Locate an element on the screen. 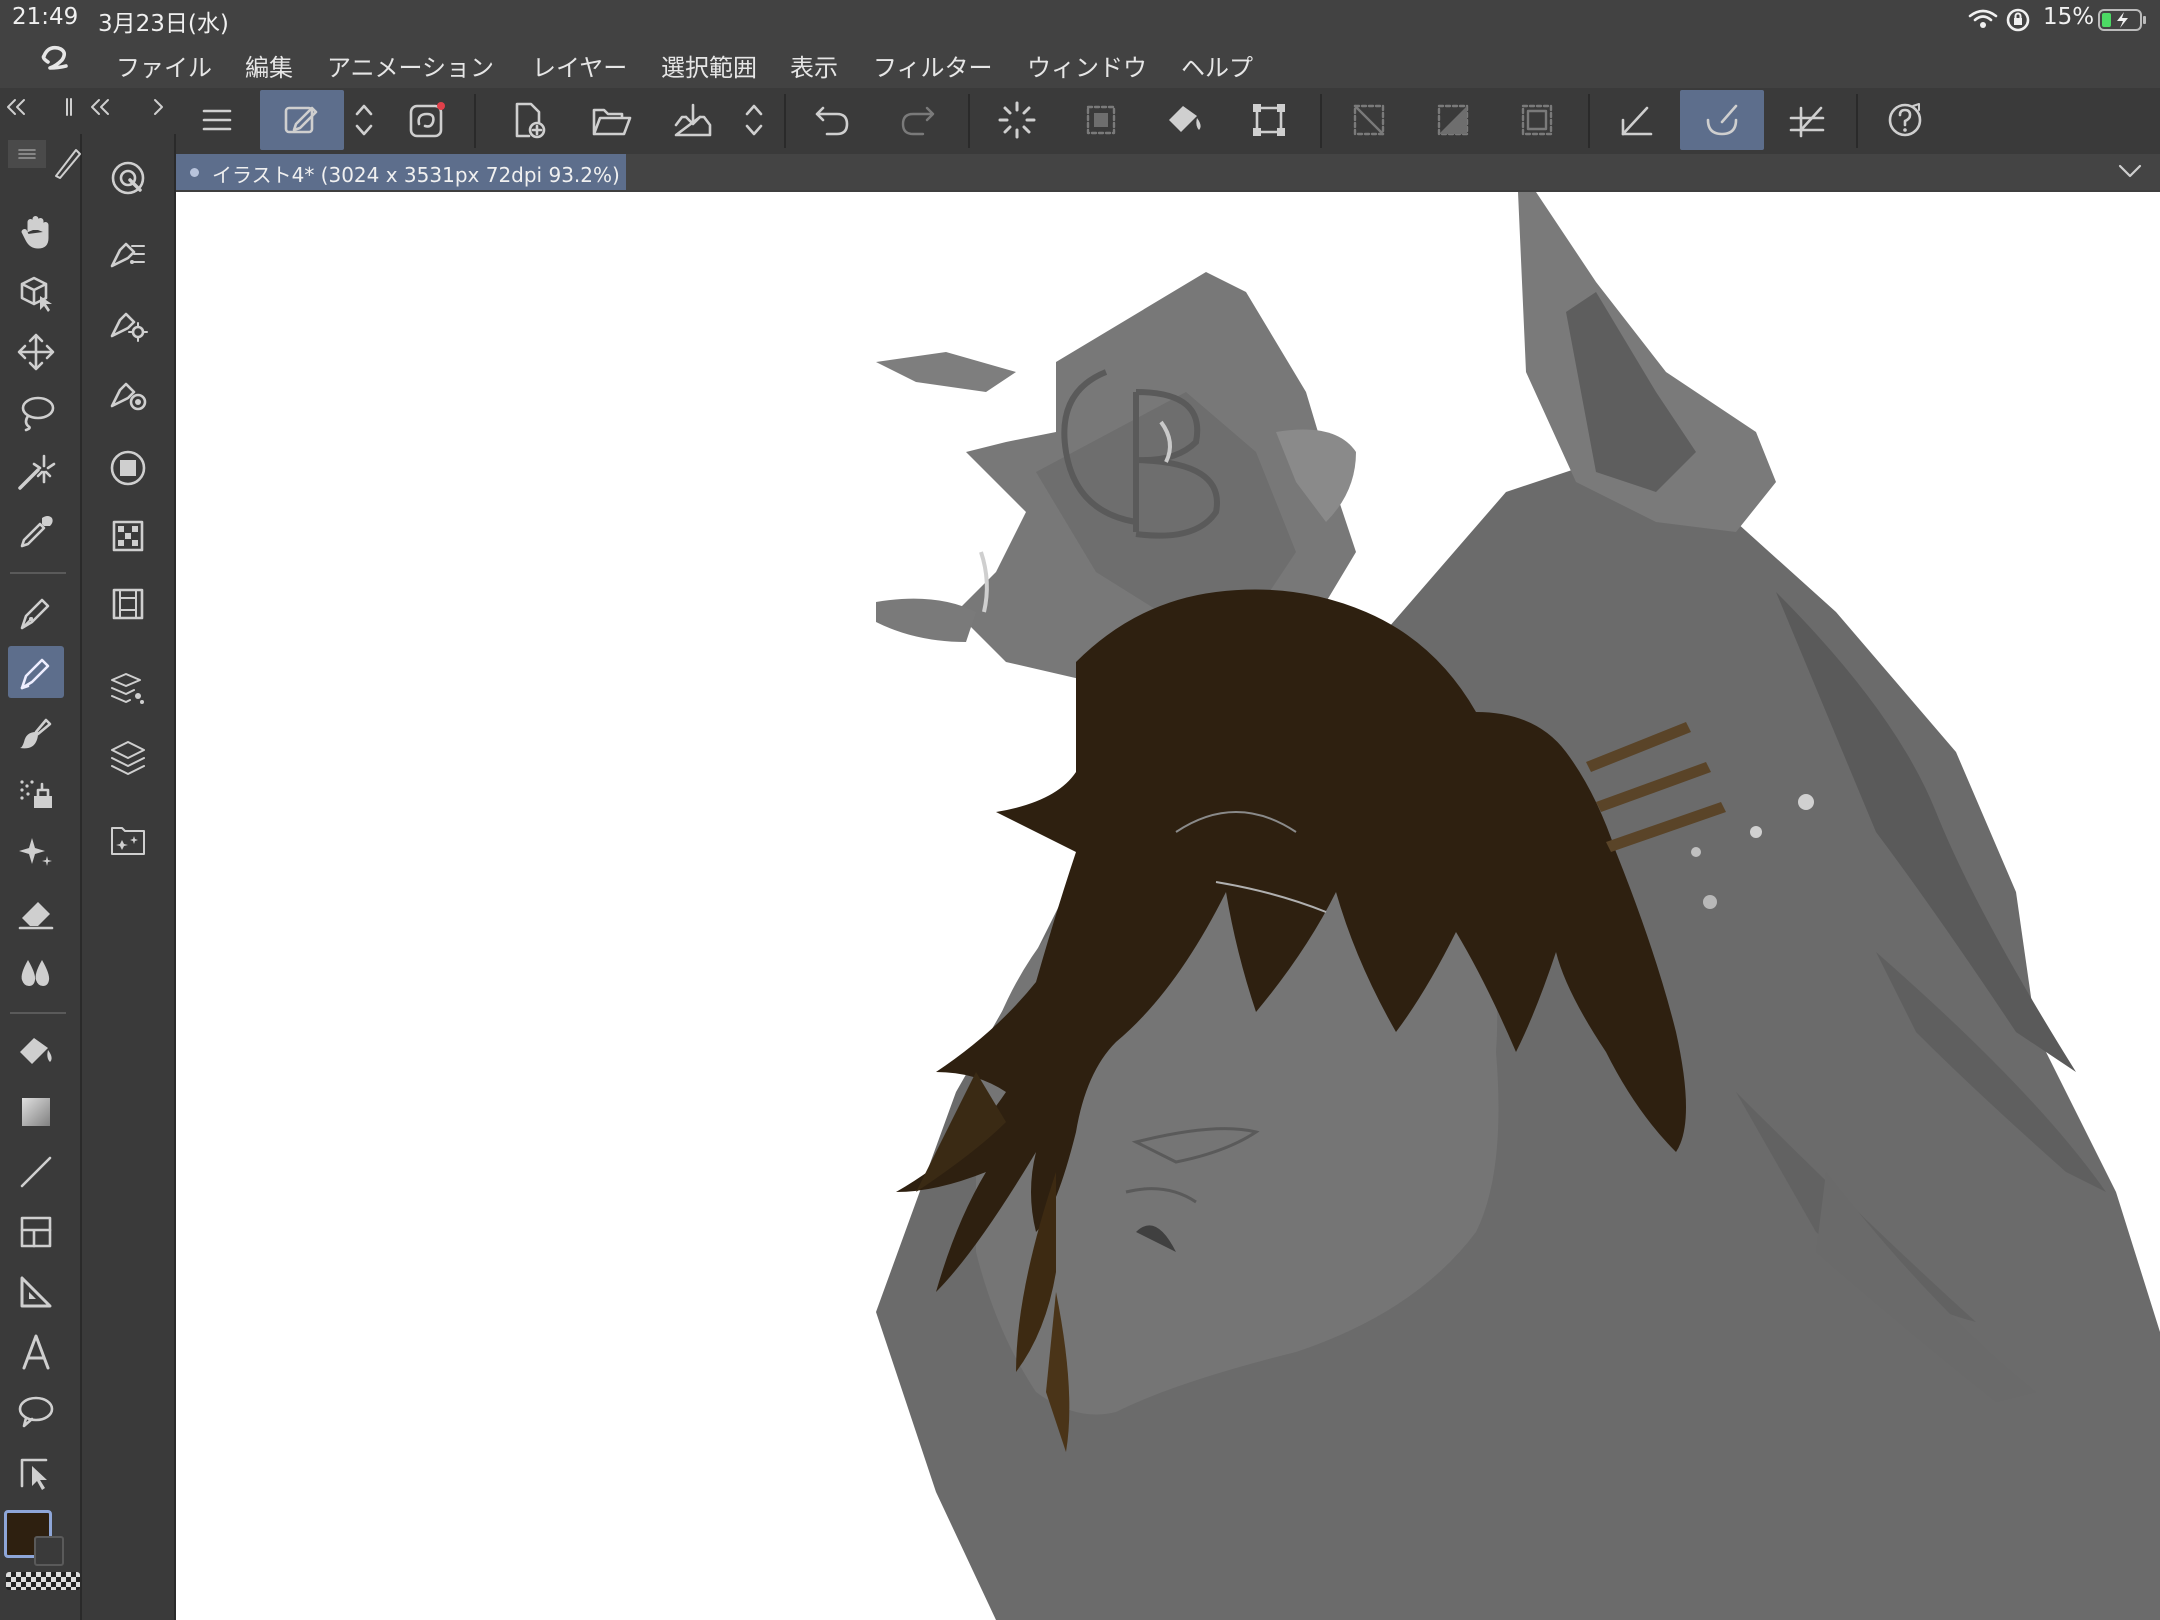 This screenshot has width=2160, height=1620. help-icon is located at coordinates (1905, 120).